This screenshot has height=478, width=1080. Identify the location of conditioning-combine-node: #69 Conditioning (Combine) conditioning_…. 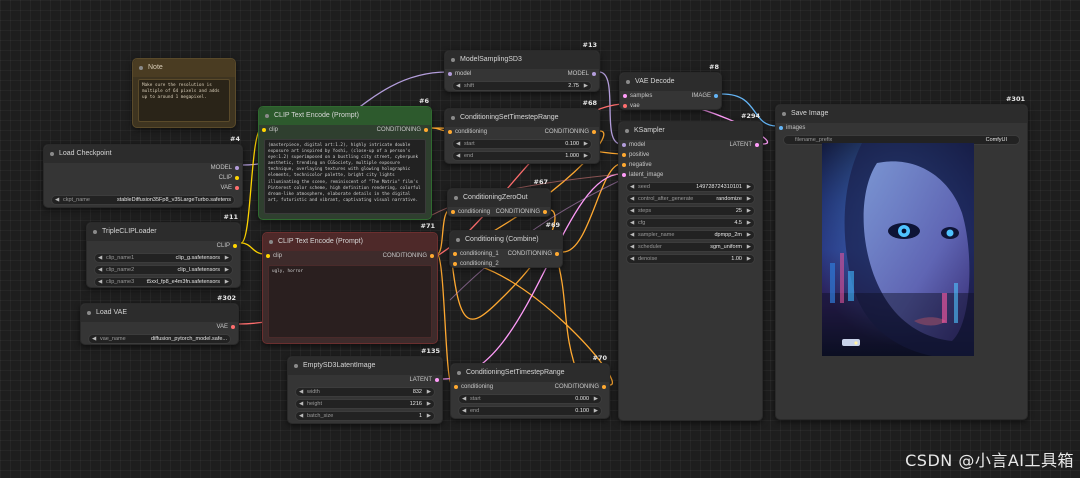
(506, 244).